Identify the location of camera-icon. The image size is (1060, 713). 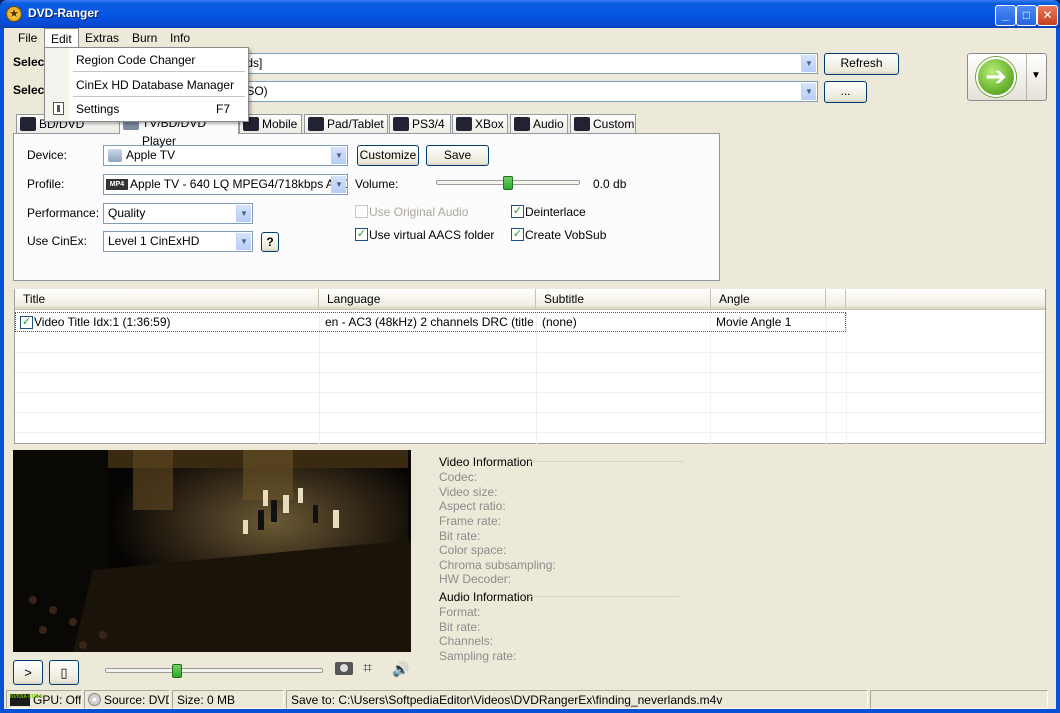
(344, 668).